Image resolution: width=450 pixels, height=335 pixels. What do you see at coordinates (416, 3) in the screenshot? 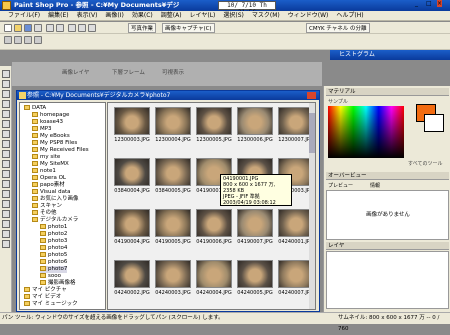
I see `minimize-button: _` at bounding box center [416, 3].